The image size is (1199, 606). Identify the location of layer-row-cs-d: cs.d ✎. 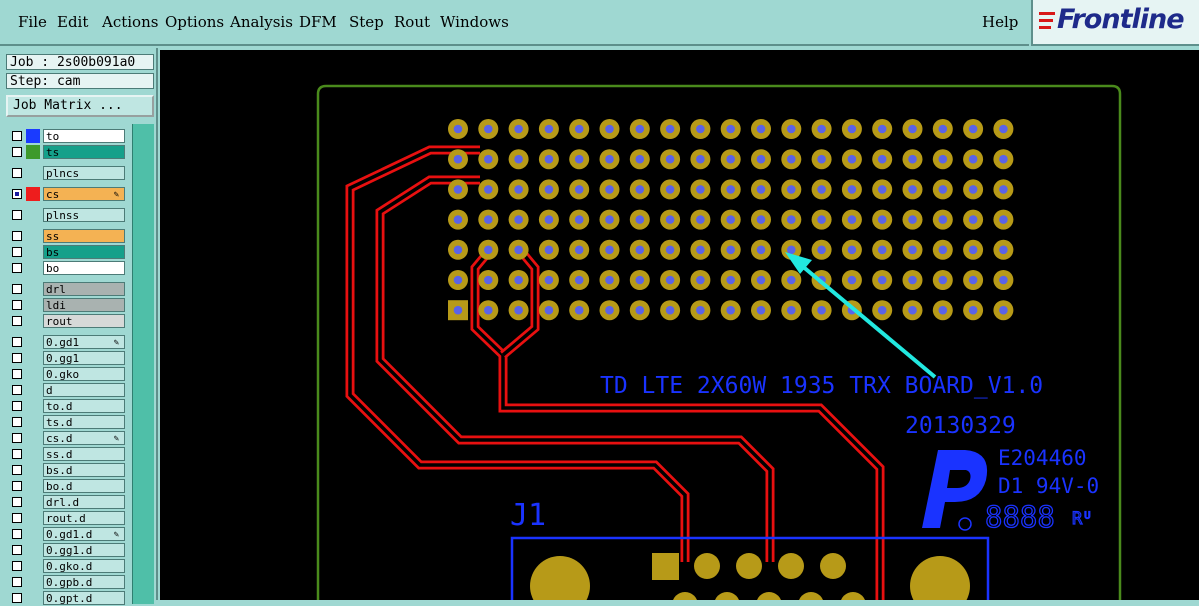
(68, 438).